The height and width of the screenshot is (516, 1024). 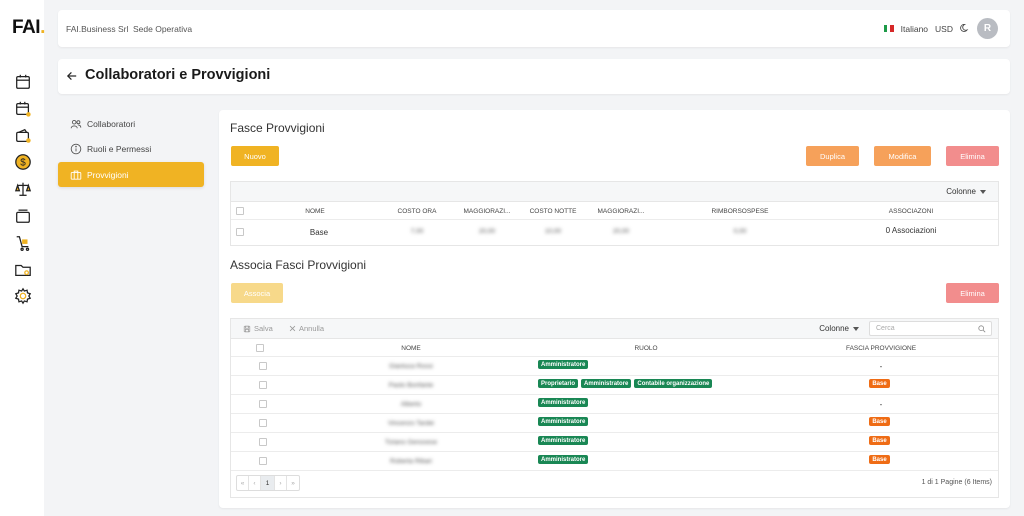 What do you see at coordinates (23, 243) in the screenshot?
I see `cart-icon` at bounding box center [23, 243].